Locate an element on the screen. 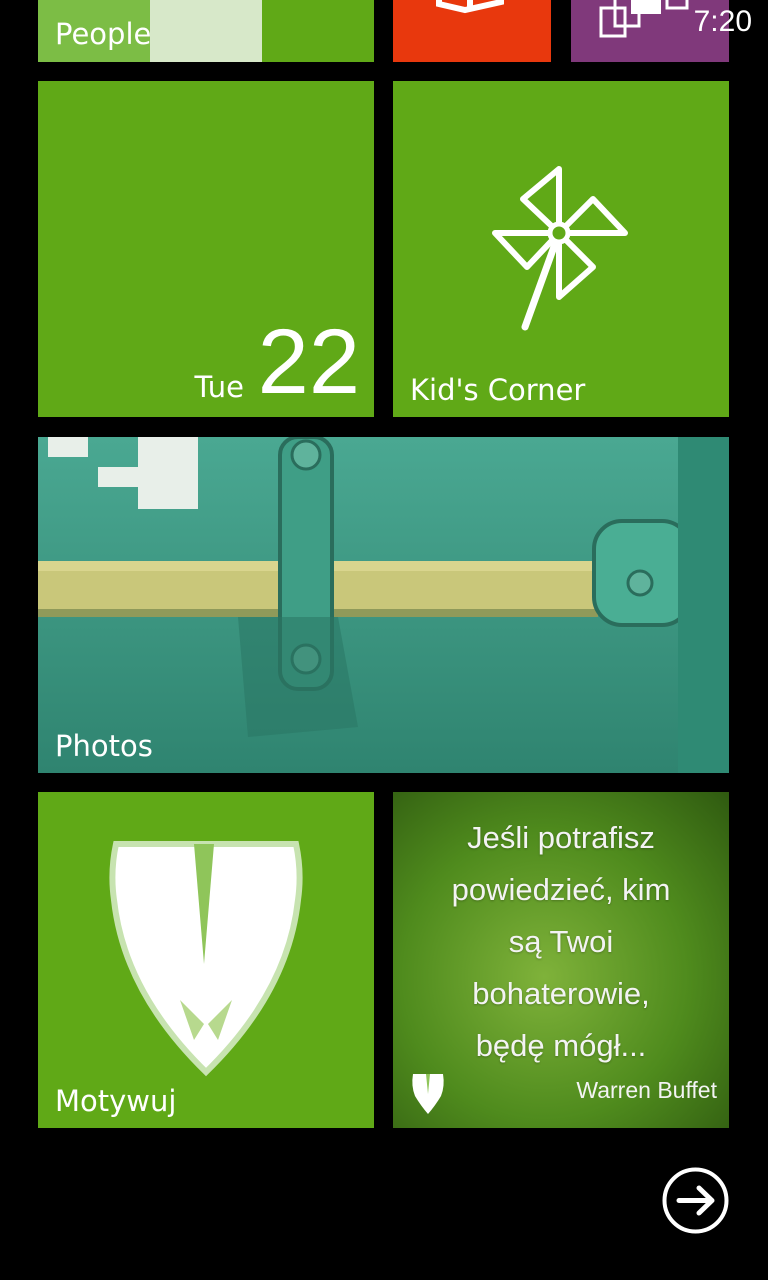 The image size is (768, 1280). quote-author: Warren Buffet is located at coordinates (646, 1090).